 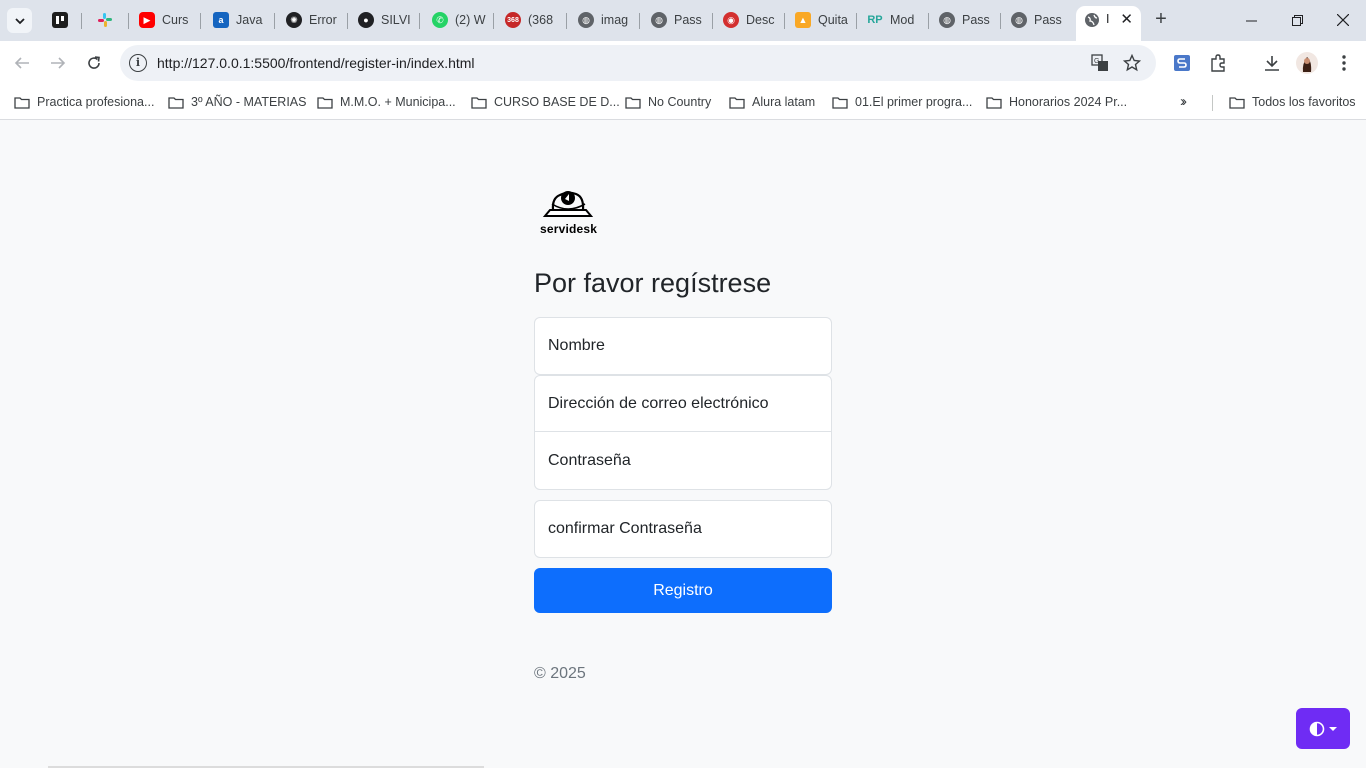 I want to click on globe-icon: ◍, so click(x=1019, y=20).